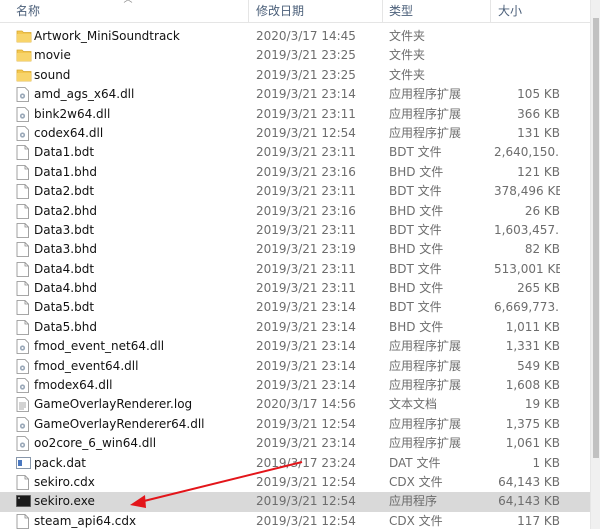  I want to click on file-size: 1,331 KB, so click(532, 346).